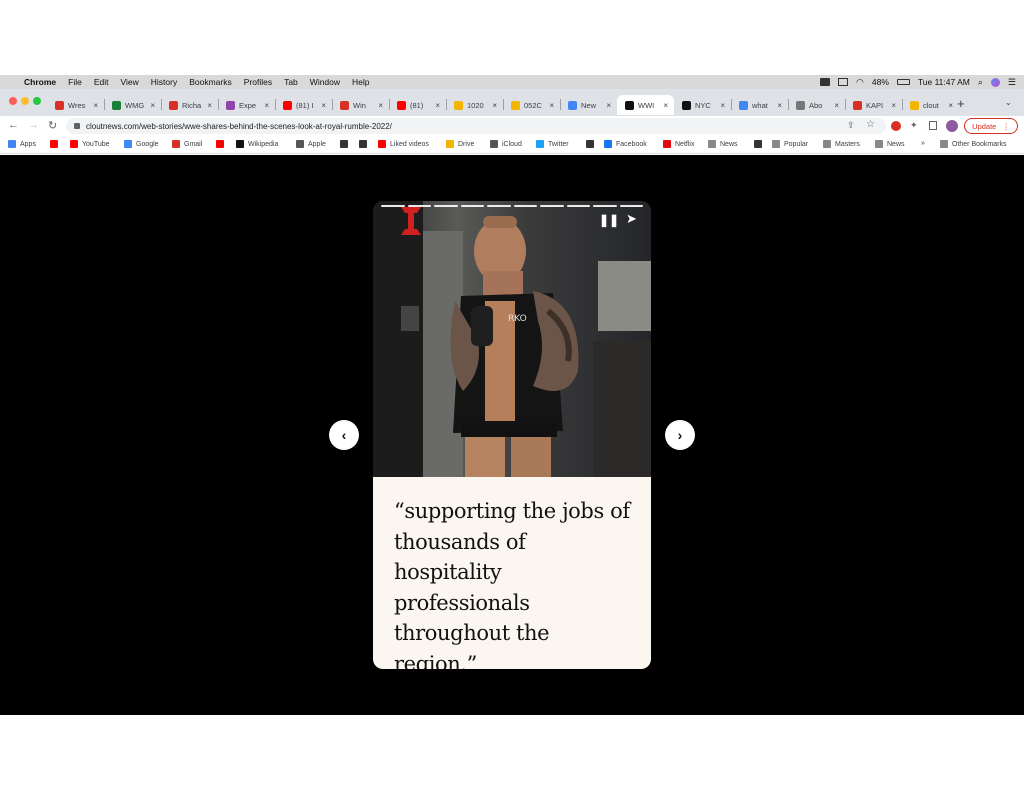  What do you see at coordinates (552, 144) in the screenshot?
I see `bookmark-item: Twitter` at bounding box center [552, 144].